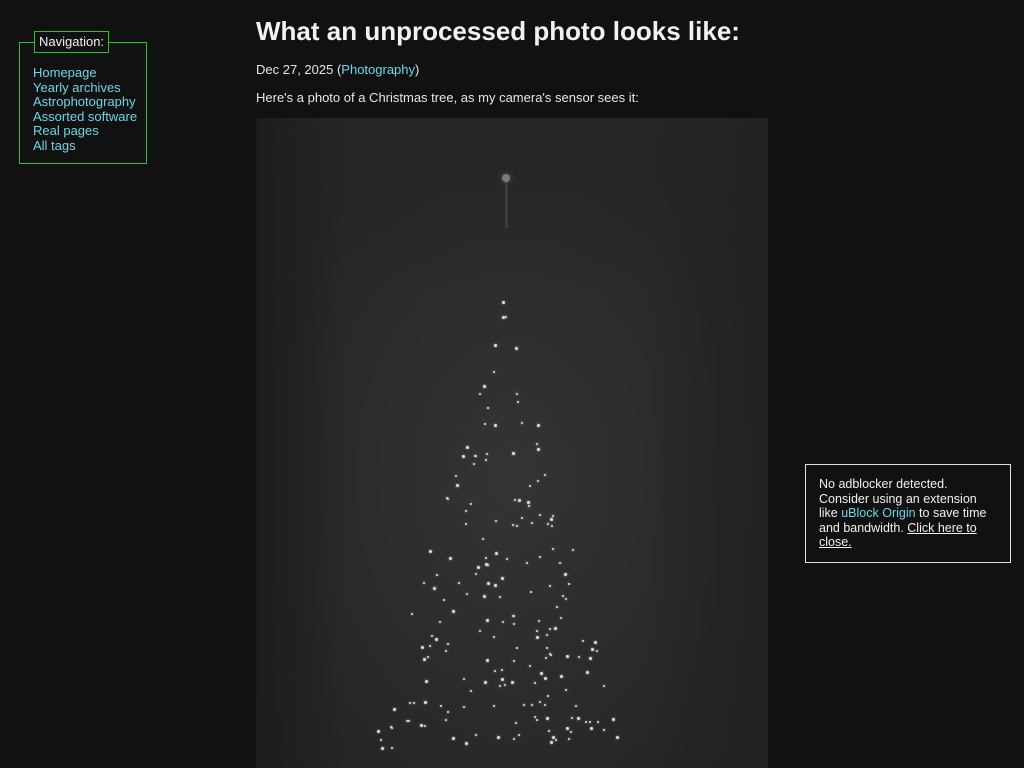  Describe the element at coordinates (85, 146) in the screenshot. I see `nav-item-all-tags: All tags` at that location.